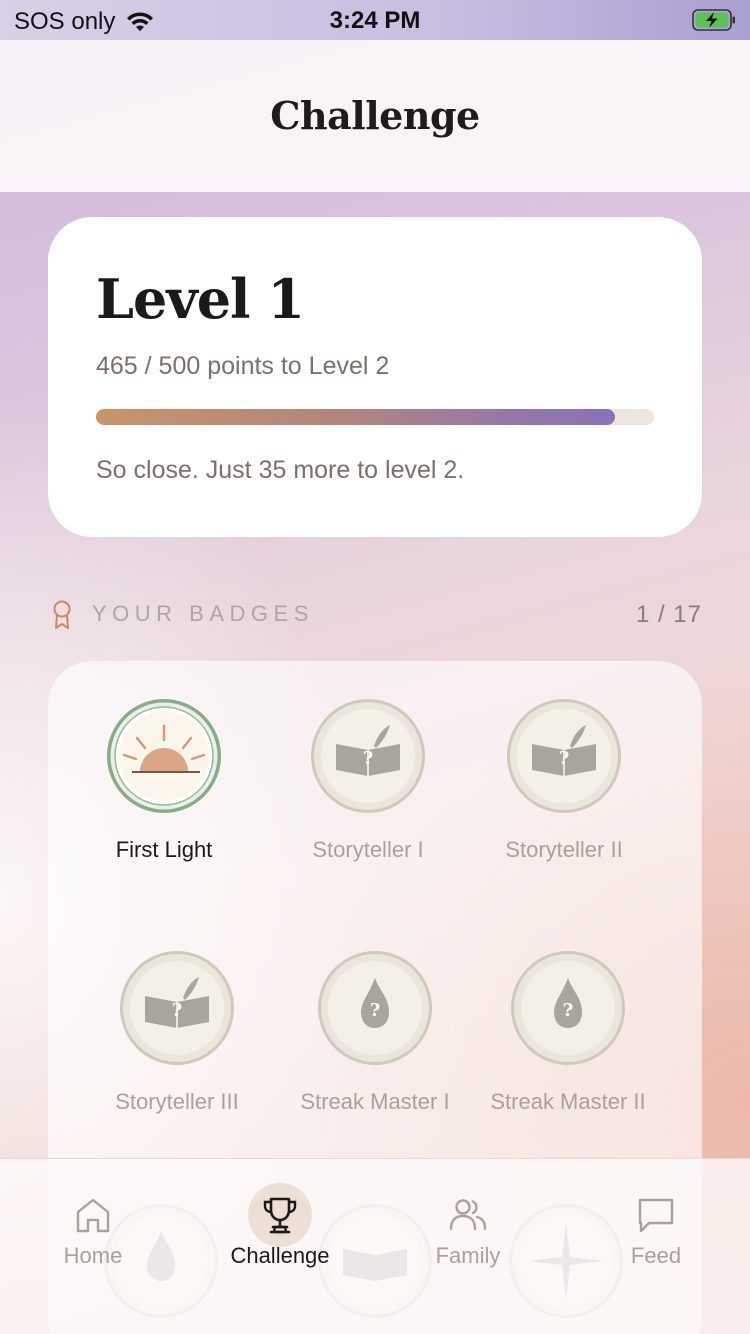 This screenshot has width=750, height=1334. I want to click on tab-label: Home, so click(93, 1255).